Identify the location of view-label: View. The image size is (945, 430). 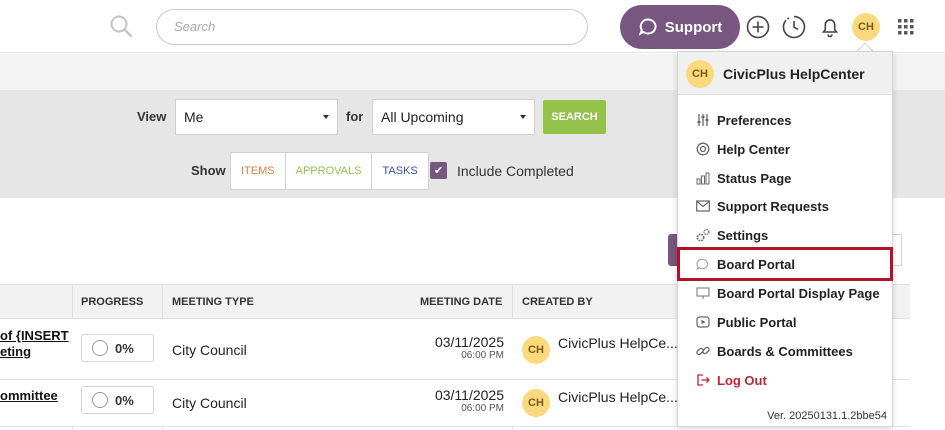
(152, 116).